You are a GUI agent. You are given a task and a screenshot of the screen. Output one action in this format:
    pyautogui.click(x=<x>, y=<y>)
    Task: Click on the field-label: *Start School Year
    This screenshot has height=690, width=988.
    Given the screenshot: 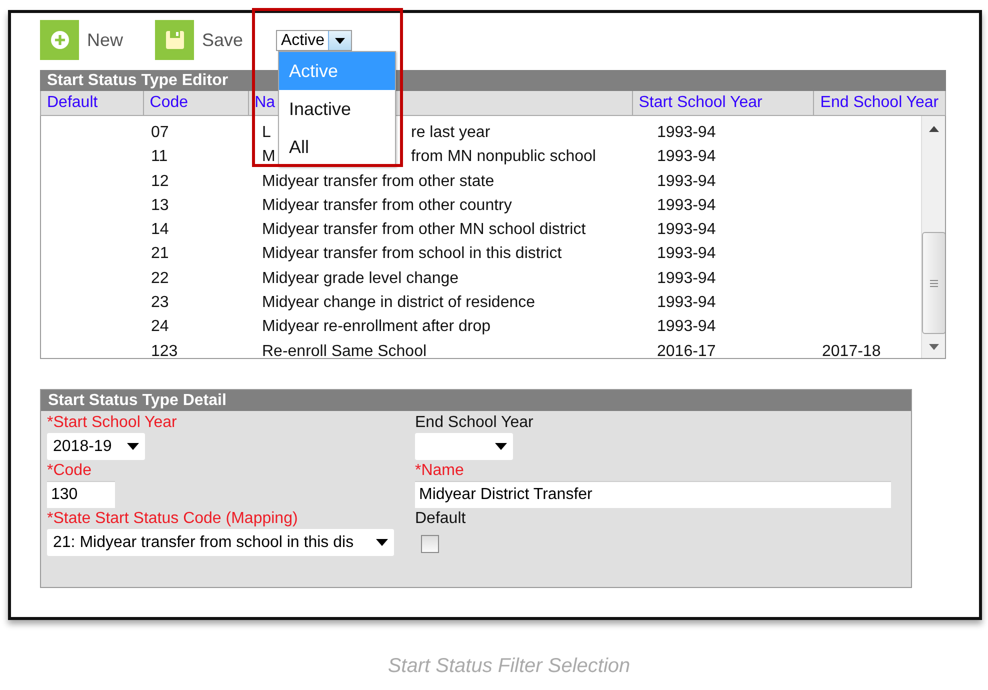 What is the action you would take?
    pyautogui.click(x=112, y=423)
    